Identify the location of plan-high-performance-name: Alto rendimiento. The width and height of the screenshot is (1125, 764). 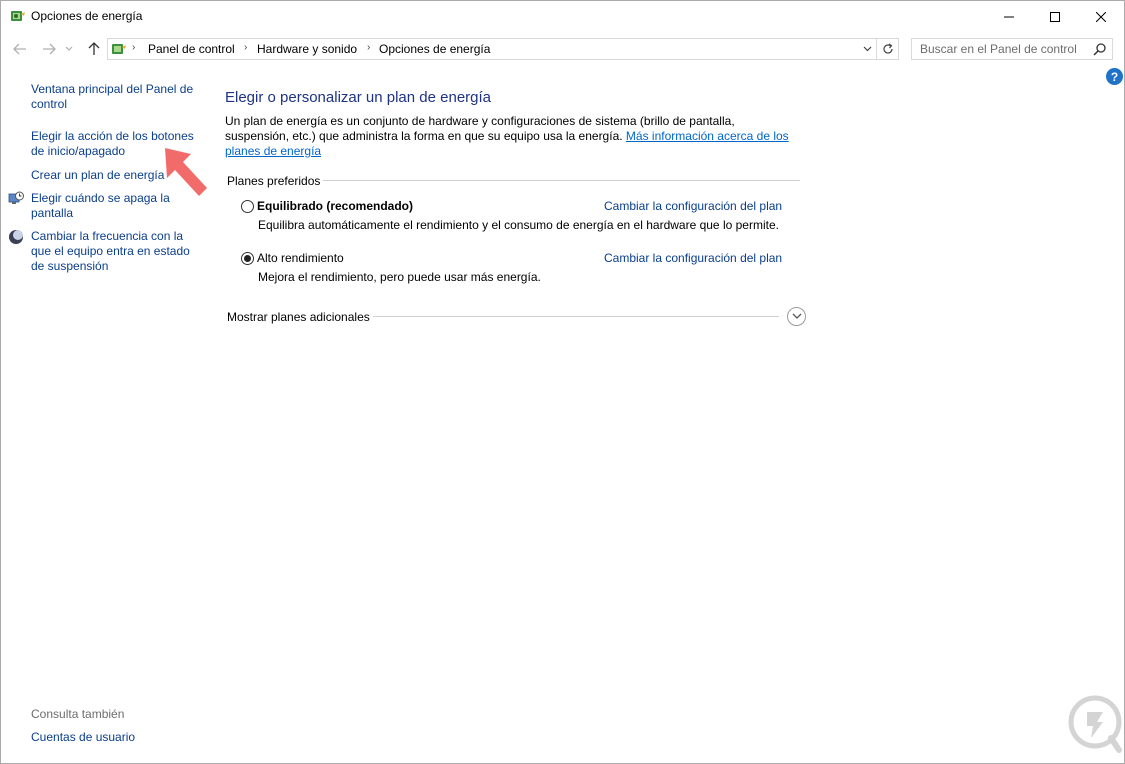
(300, 258).